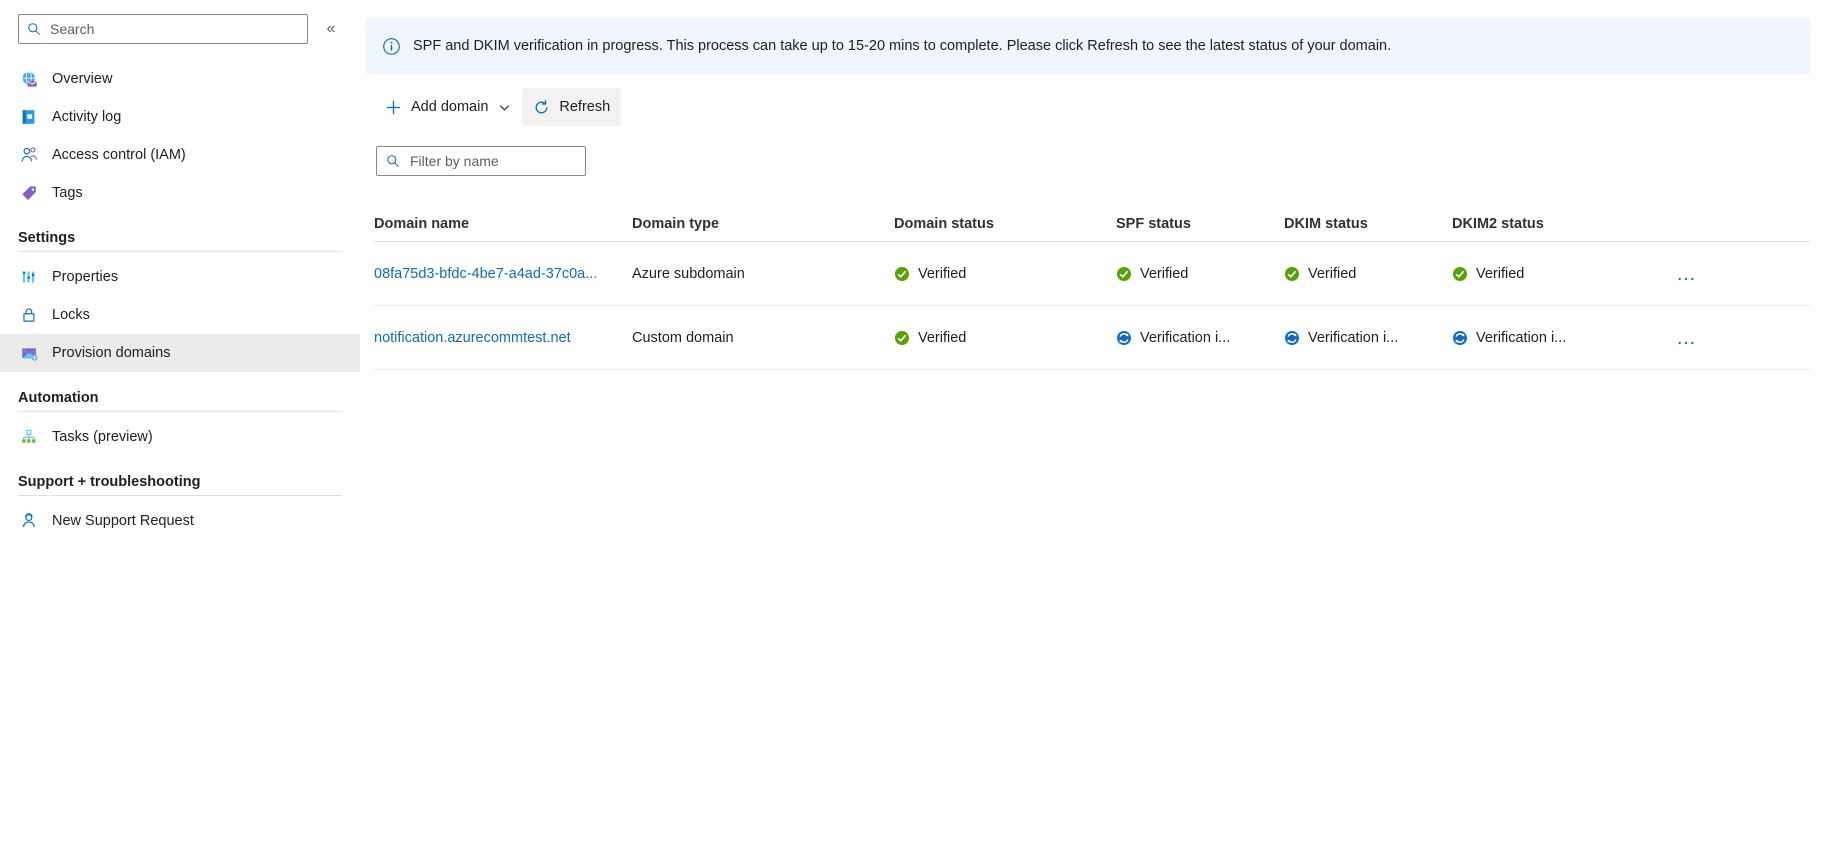 This screenshot has width=1836, height=860. What do you see at coordinates (1005, 224) in the screenshot?
I see `column-header-domain-status: Domain status` at bounding box center [1005, 224].